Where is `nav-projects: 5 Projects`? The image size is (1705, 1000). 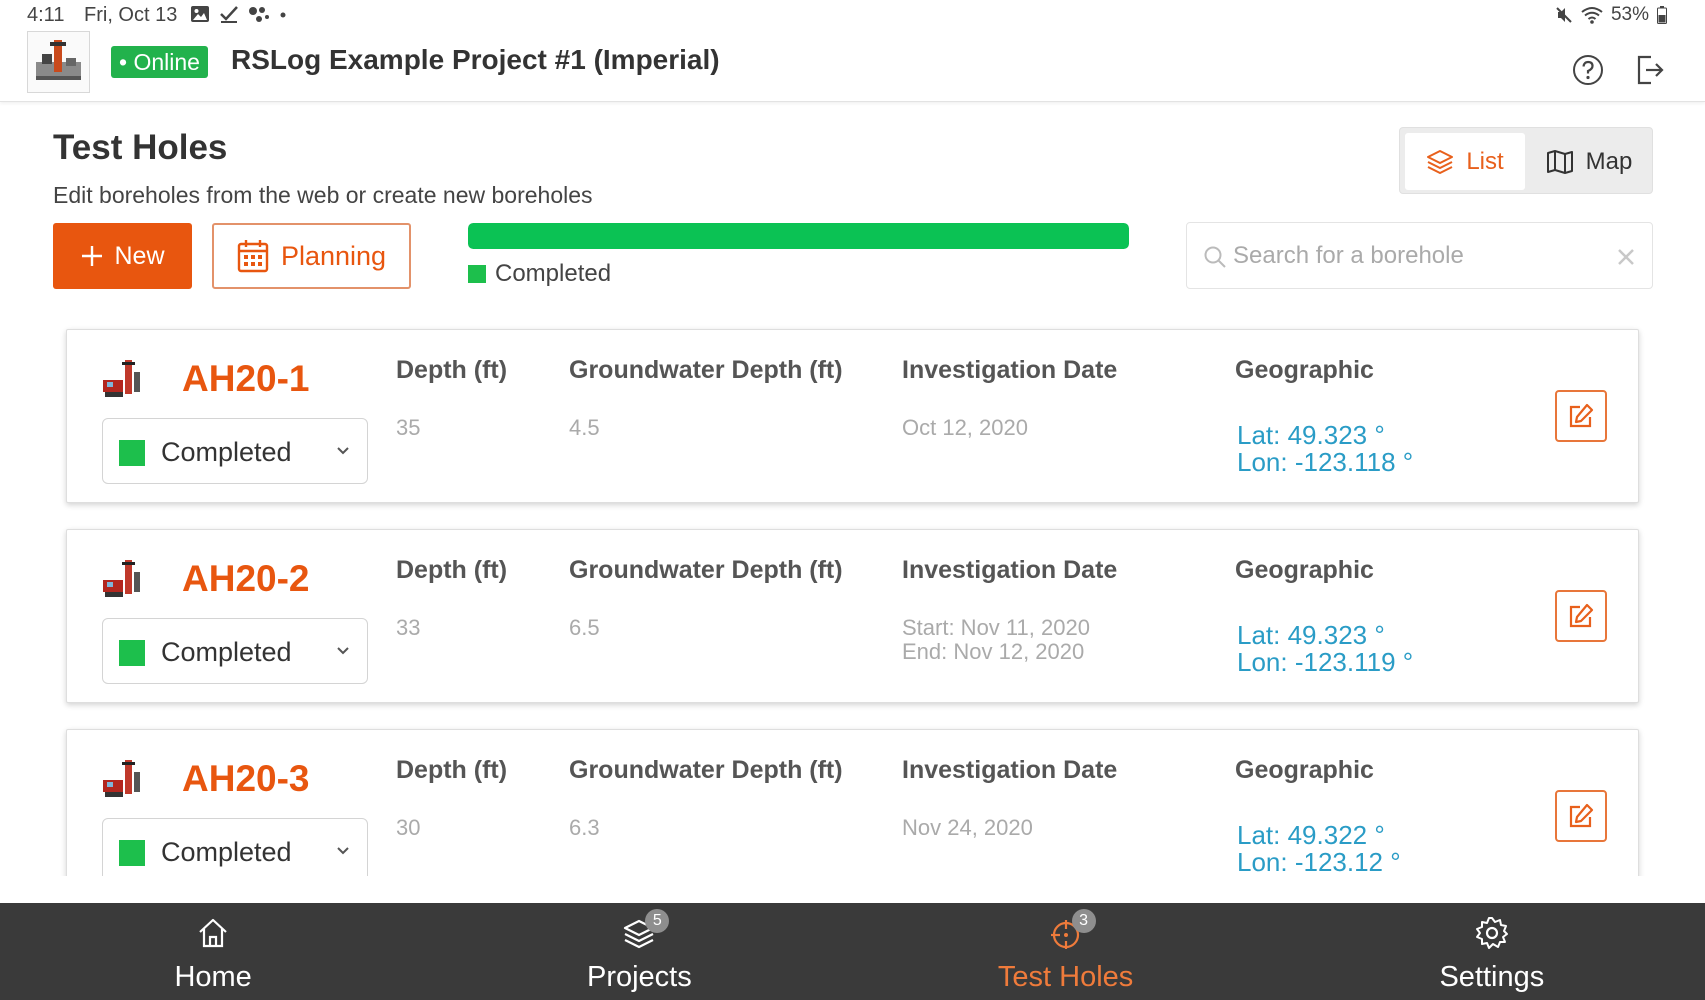 nav-projects: 5 Projects is located at coordinates (639, 951).